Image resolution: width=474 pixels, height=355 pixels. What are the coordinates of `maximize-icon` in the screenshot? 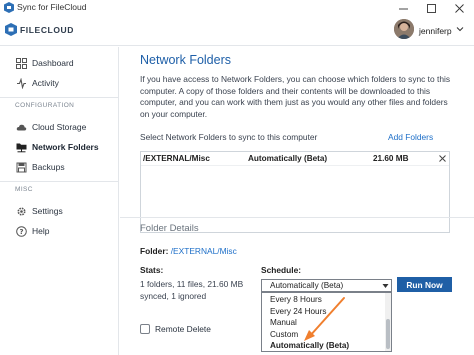 It's located at (431, 8).